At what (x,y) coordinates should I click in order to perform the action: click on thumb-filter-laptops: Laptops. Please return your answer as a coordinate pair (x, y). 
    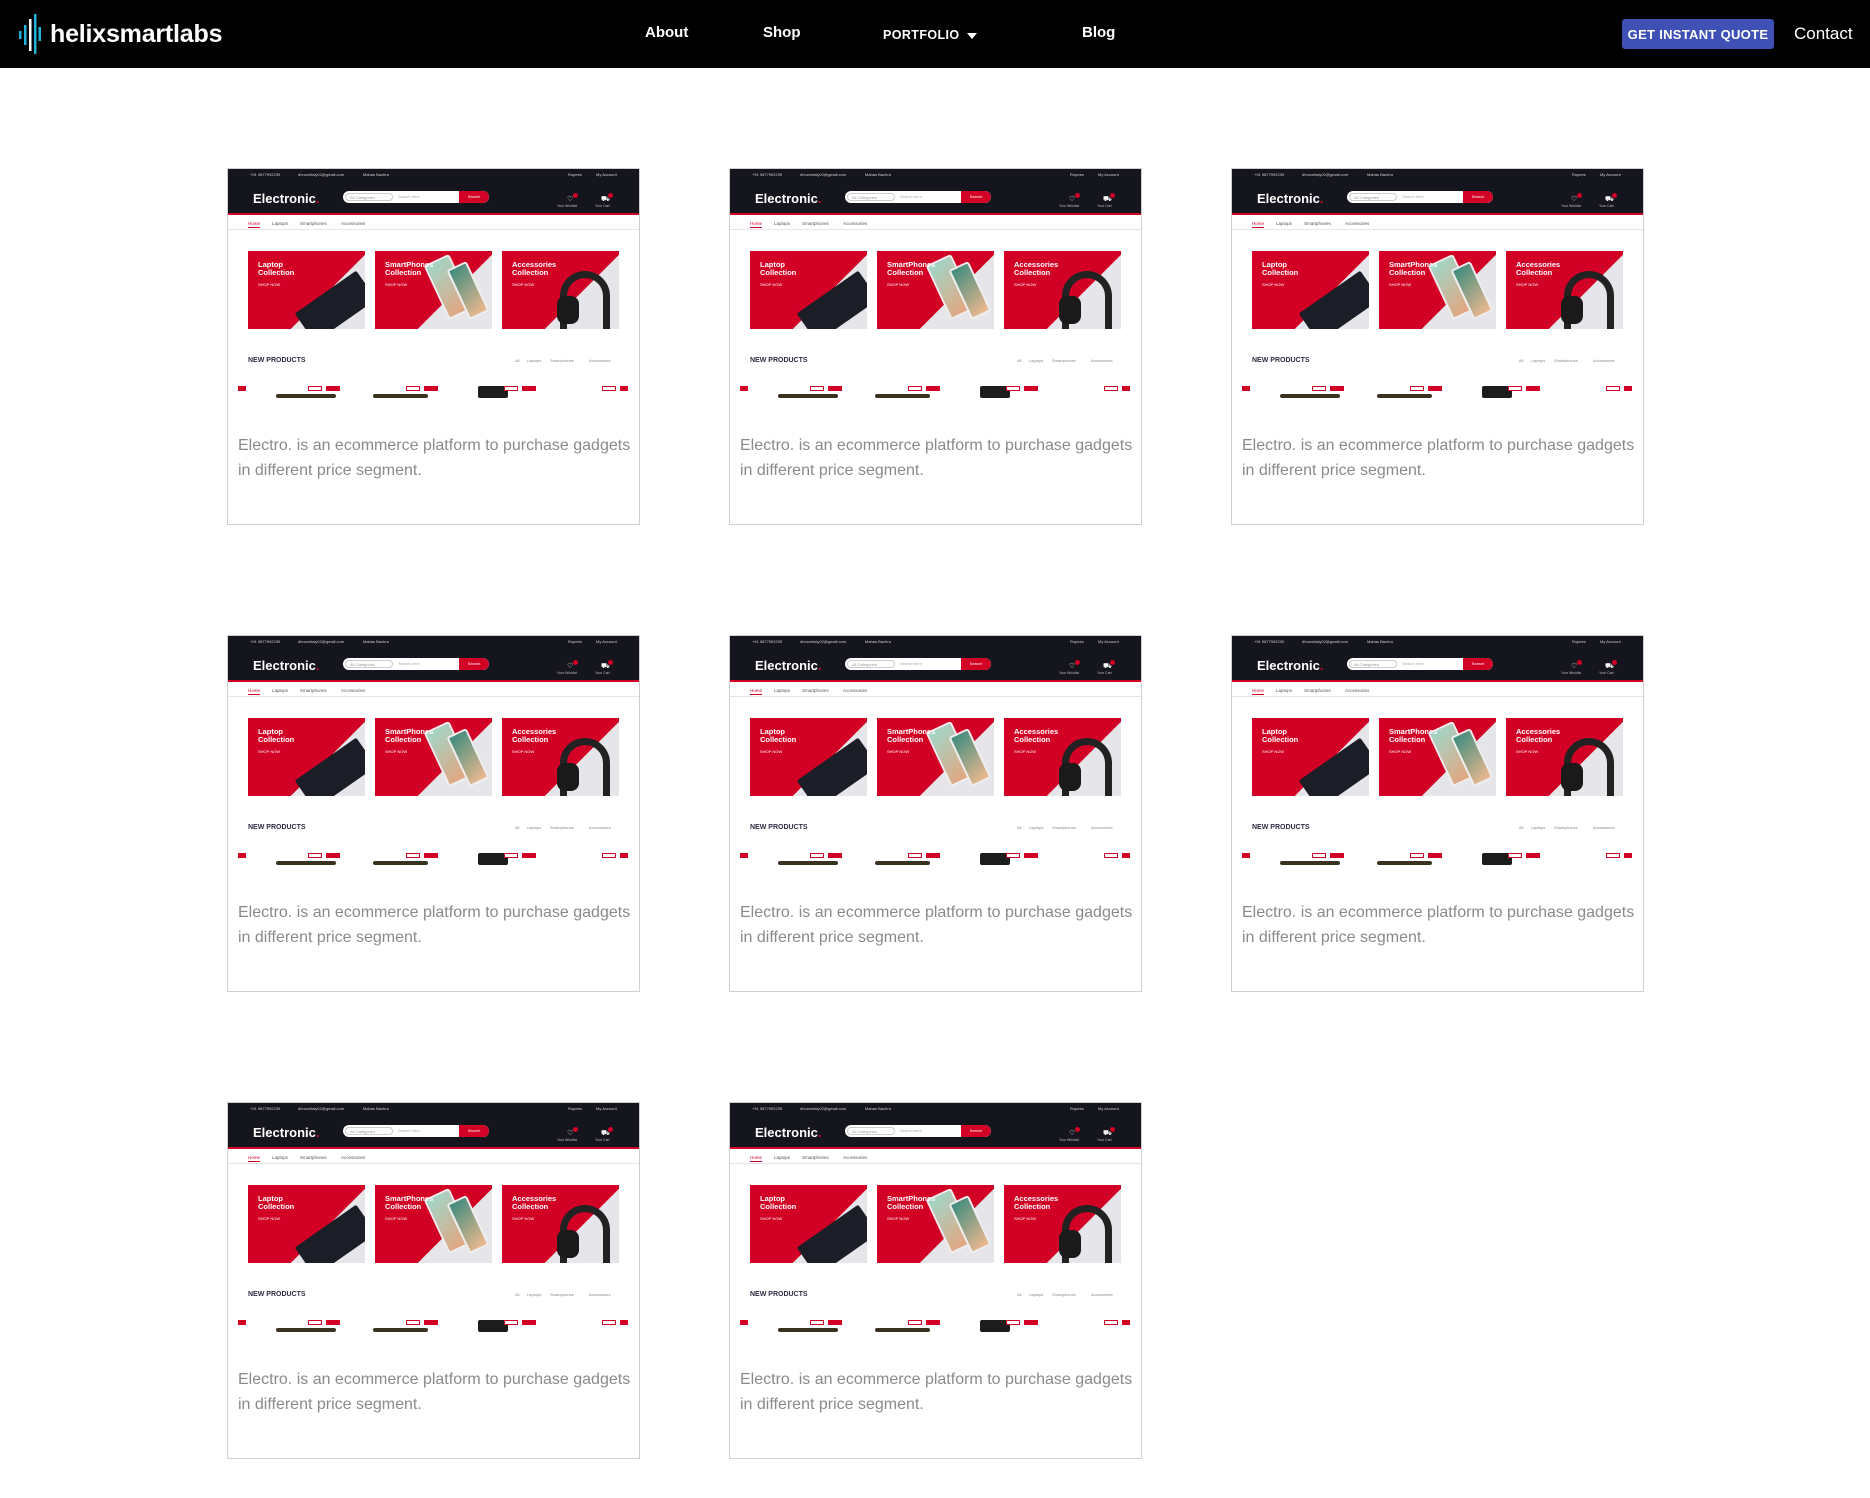
    Looking at the image, I should click on (534, 360).